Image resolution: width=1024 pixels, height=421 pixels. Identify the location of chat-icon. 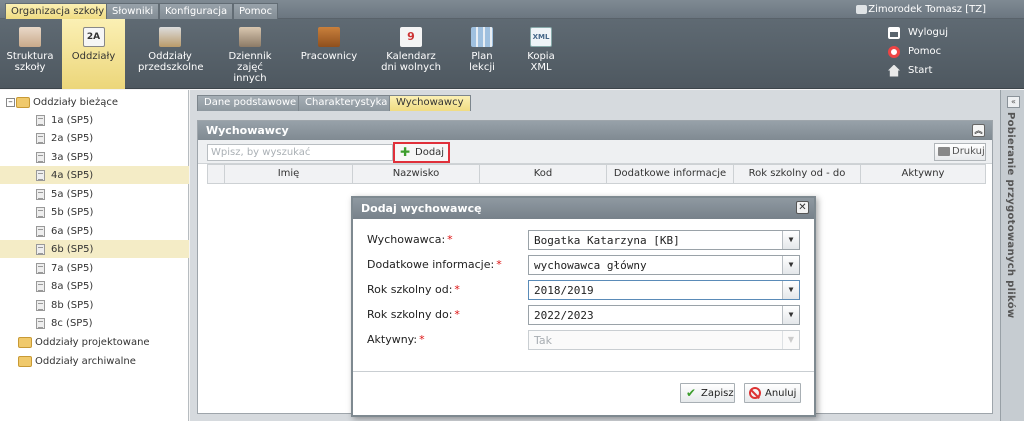
(861, 9).